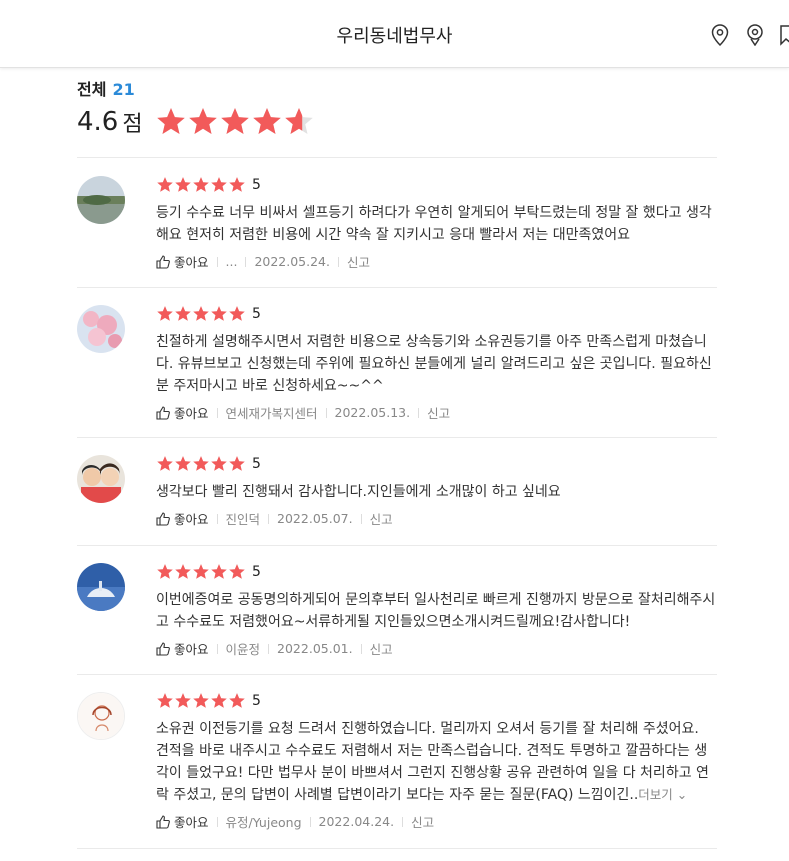 The width and height of the screenshot is (789, 861). I want to click on review-date: 2022.05.13., so click(372, 412).